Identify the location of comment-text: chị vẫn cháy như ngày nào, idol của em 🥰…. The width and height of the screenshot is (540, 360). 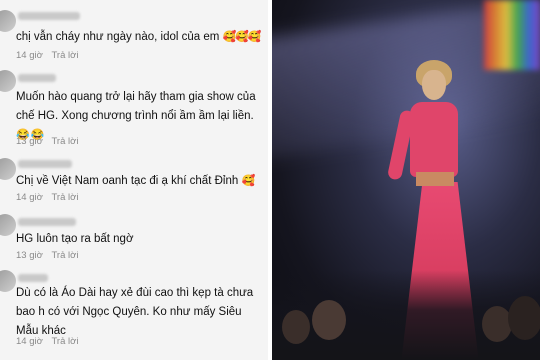
(139, 37).